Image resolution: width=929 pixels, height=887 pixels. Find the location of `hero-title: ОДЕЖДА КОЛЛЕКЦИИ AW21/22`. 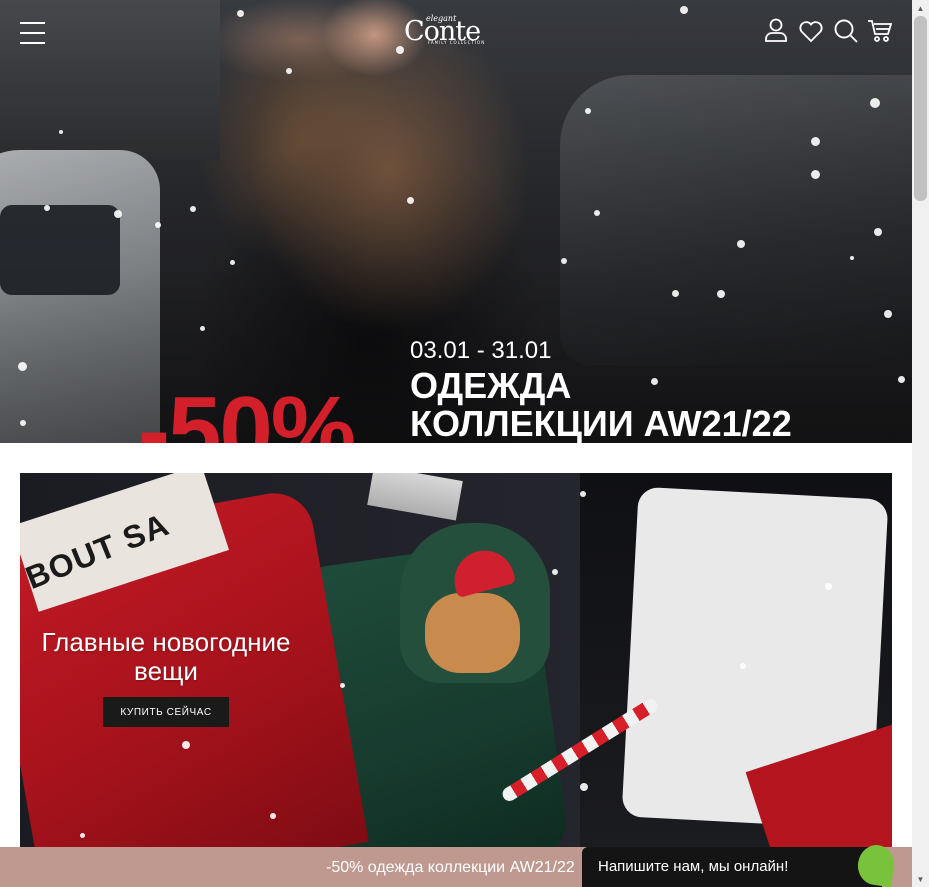

hero-title: ОДЕЖДА КОЛЛЕКЦИИ AW21/22 is located at coordinates (601, 405).